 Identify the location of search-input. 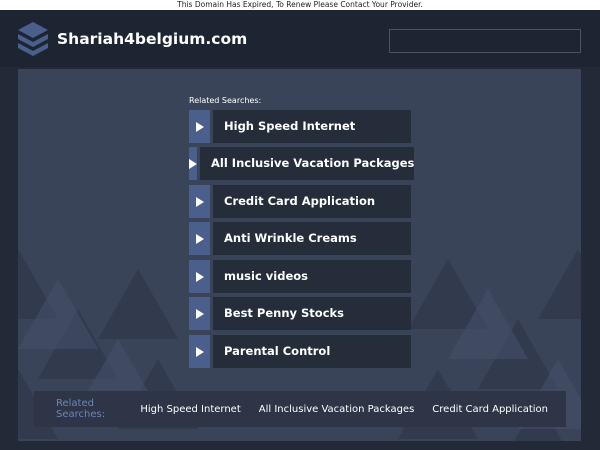
(485, 41).